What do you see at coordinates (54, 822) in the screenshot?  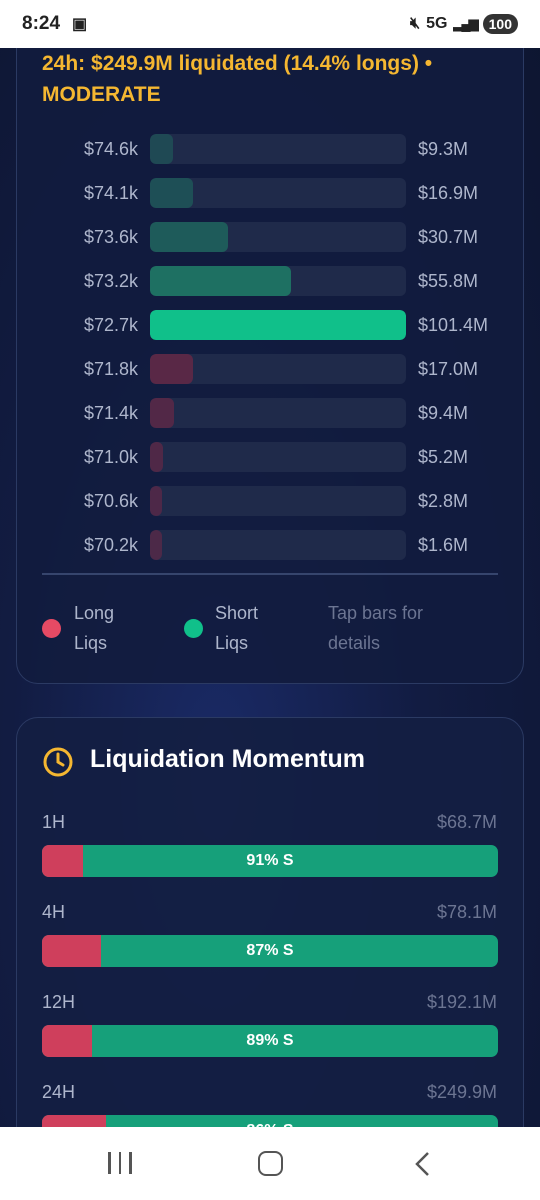 I see `momentum-timeframe-label: 1H` at bounding box center [54, 822].